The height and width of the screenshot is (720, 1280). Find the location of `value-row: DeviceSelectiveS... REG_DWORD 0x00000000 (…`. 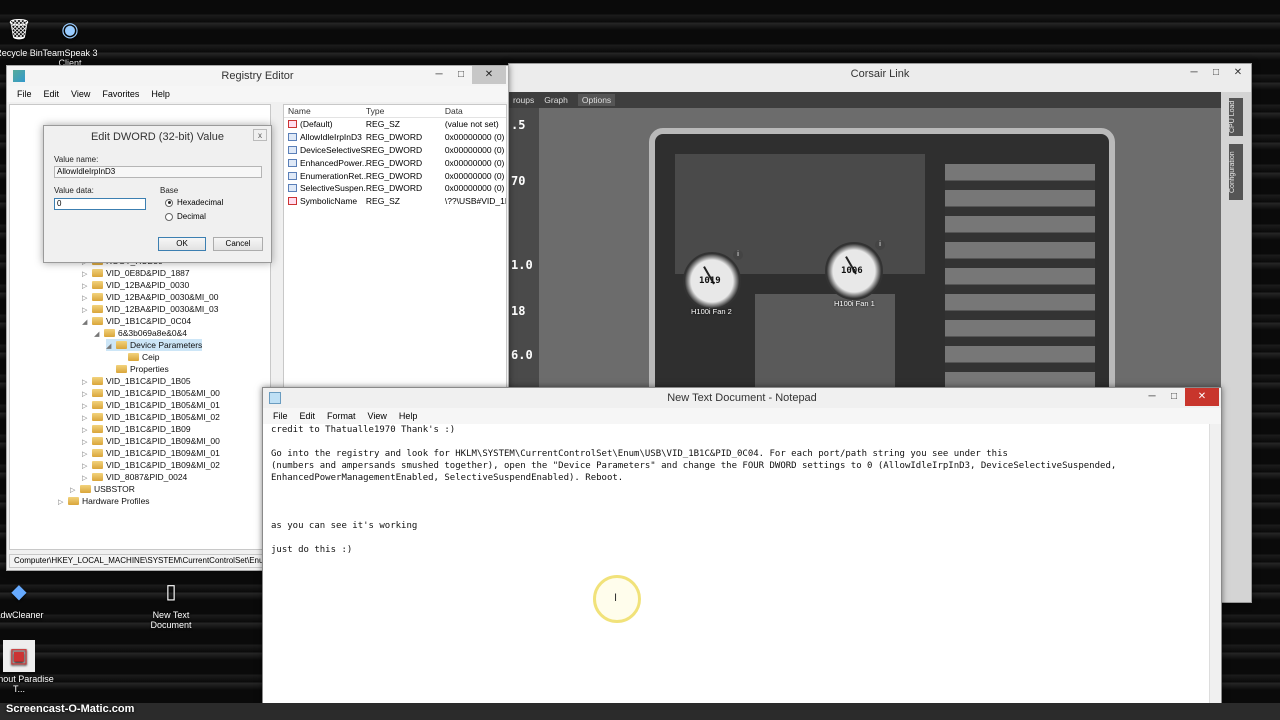

value-row: DeviceSelectiveS... REG_DWORD 0x00000000 (… is located at coordinates (395, 150).